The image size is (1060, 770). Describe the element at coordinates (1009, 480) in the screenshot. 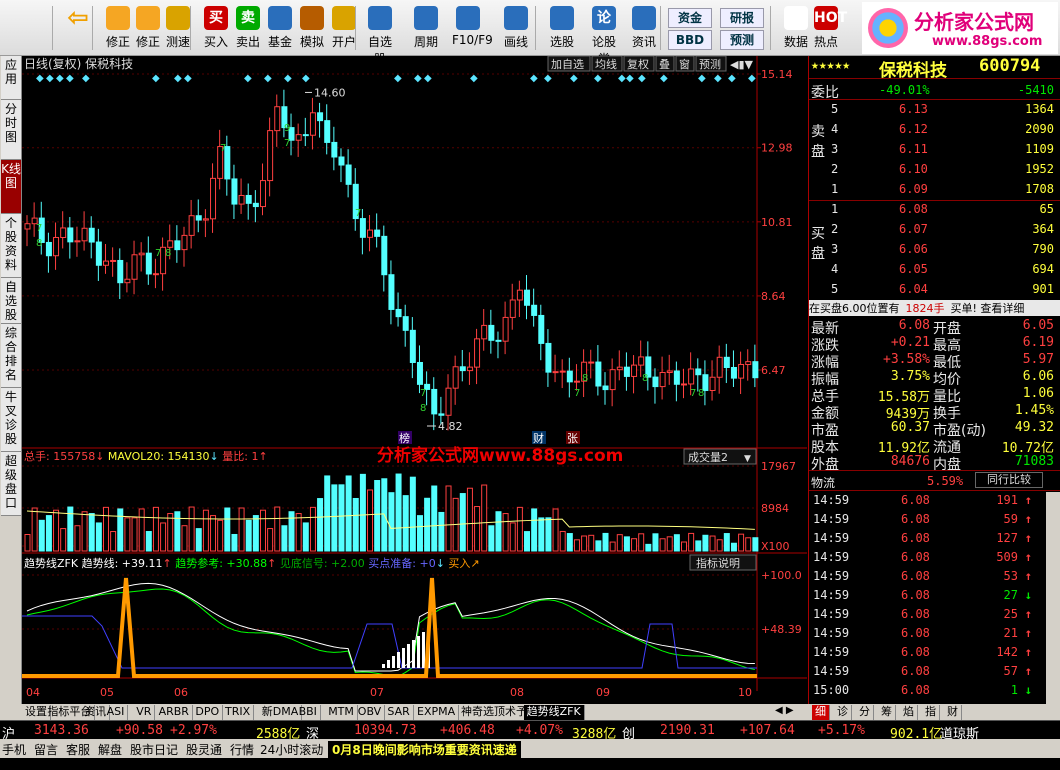

I see `compare-button: 同行比较` at that location.